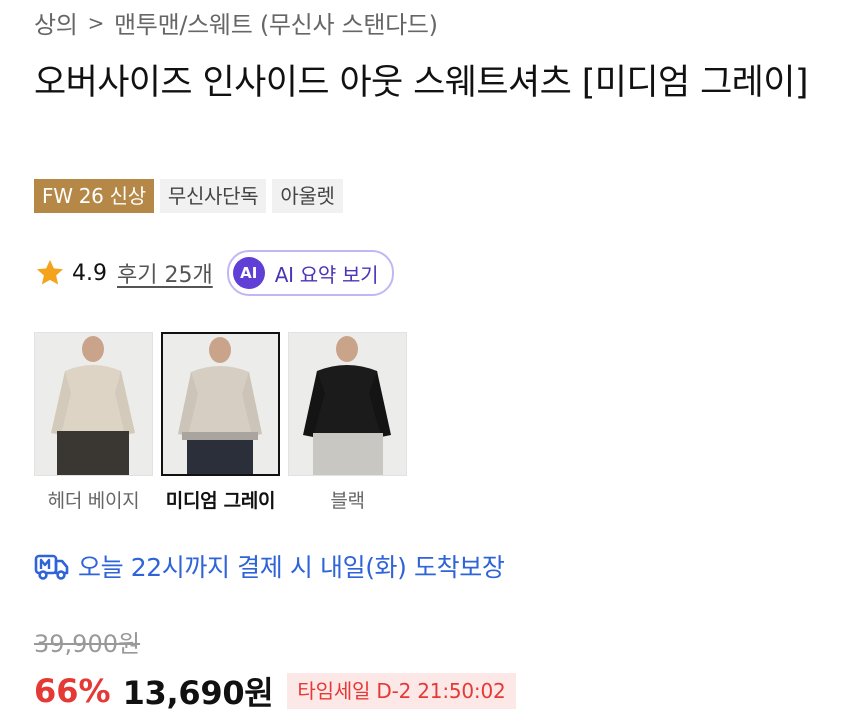  What do you see at coordinates (89, 273) in the screenshot?
I see `rating-score: 4.9` at bounding box center [89, 273].